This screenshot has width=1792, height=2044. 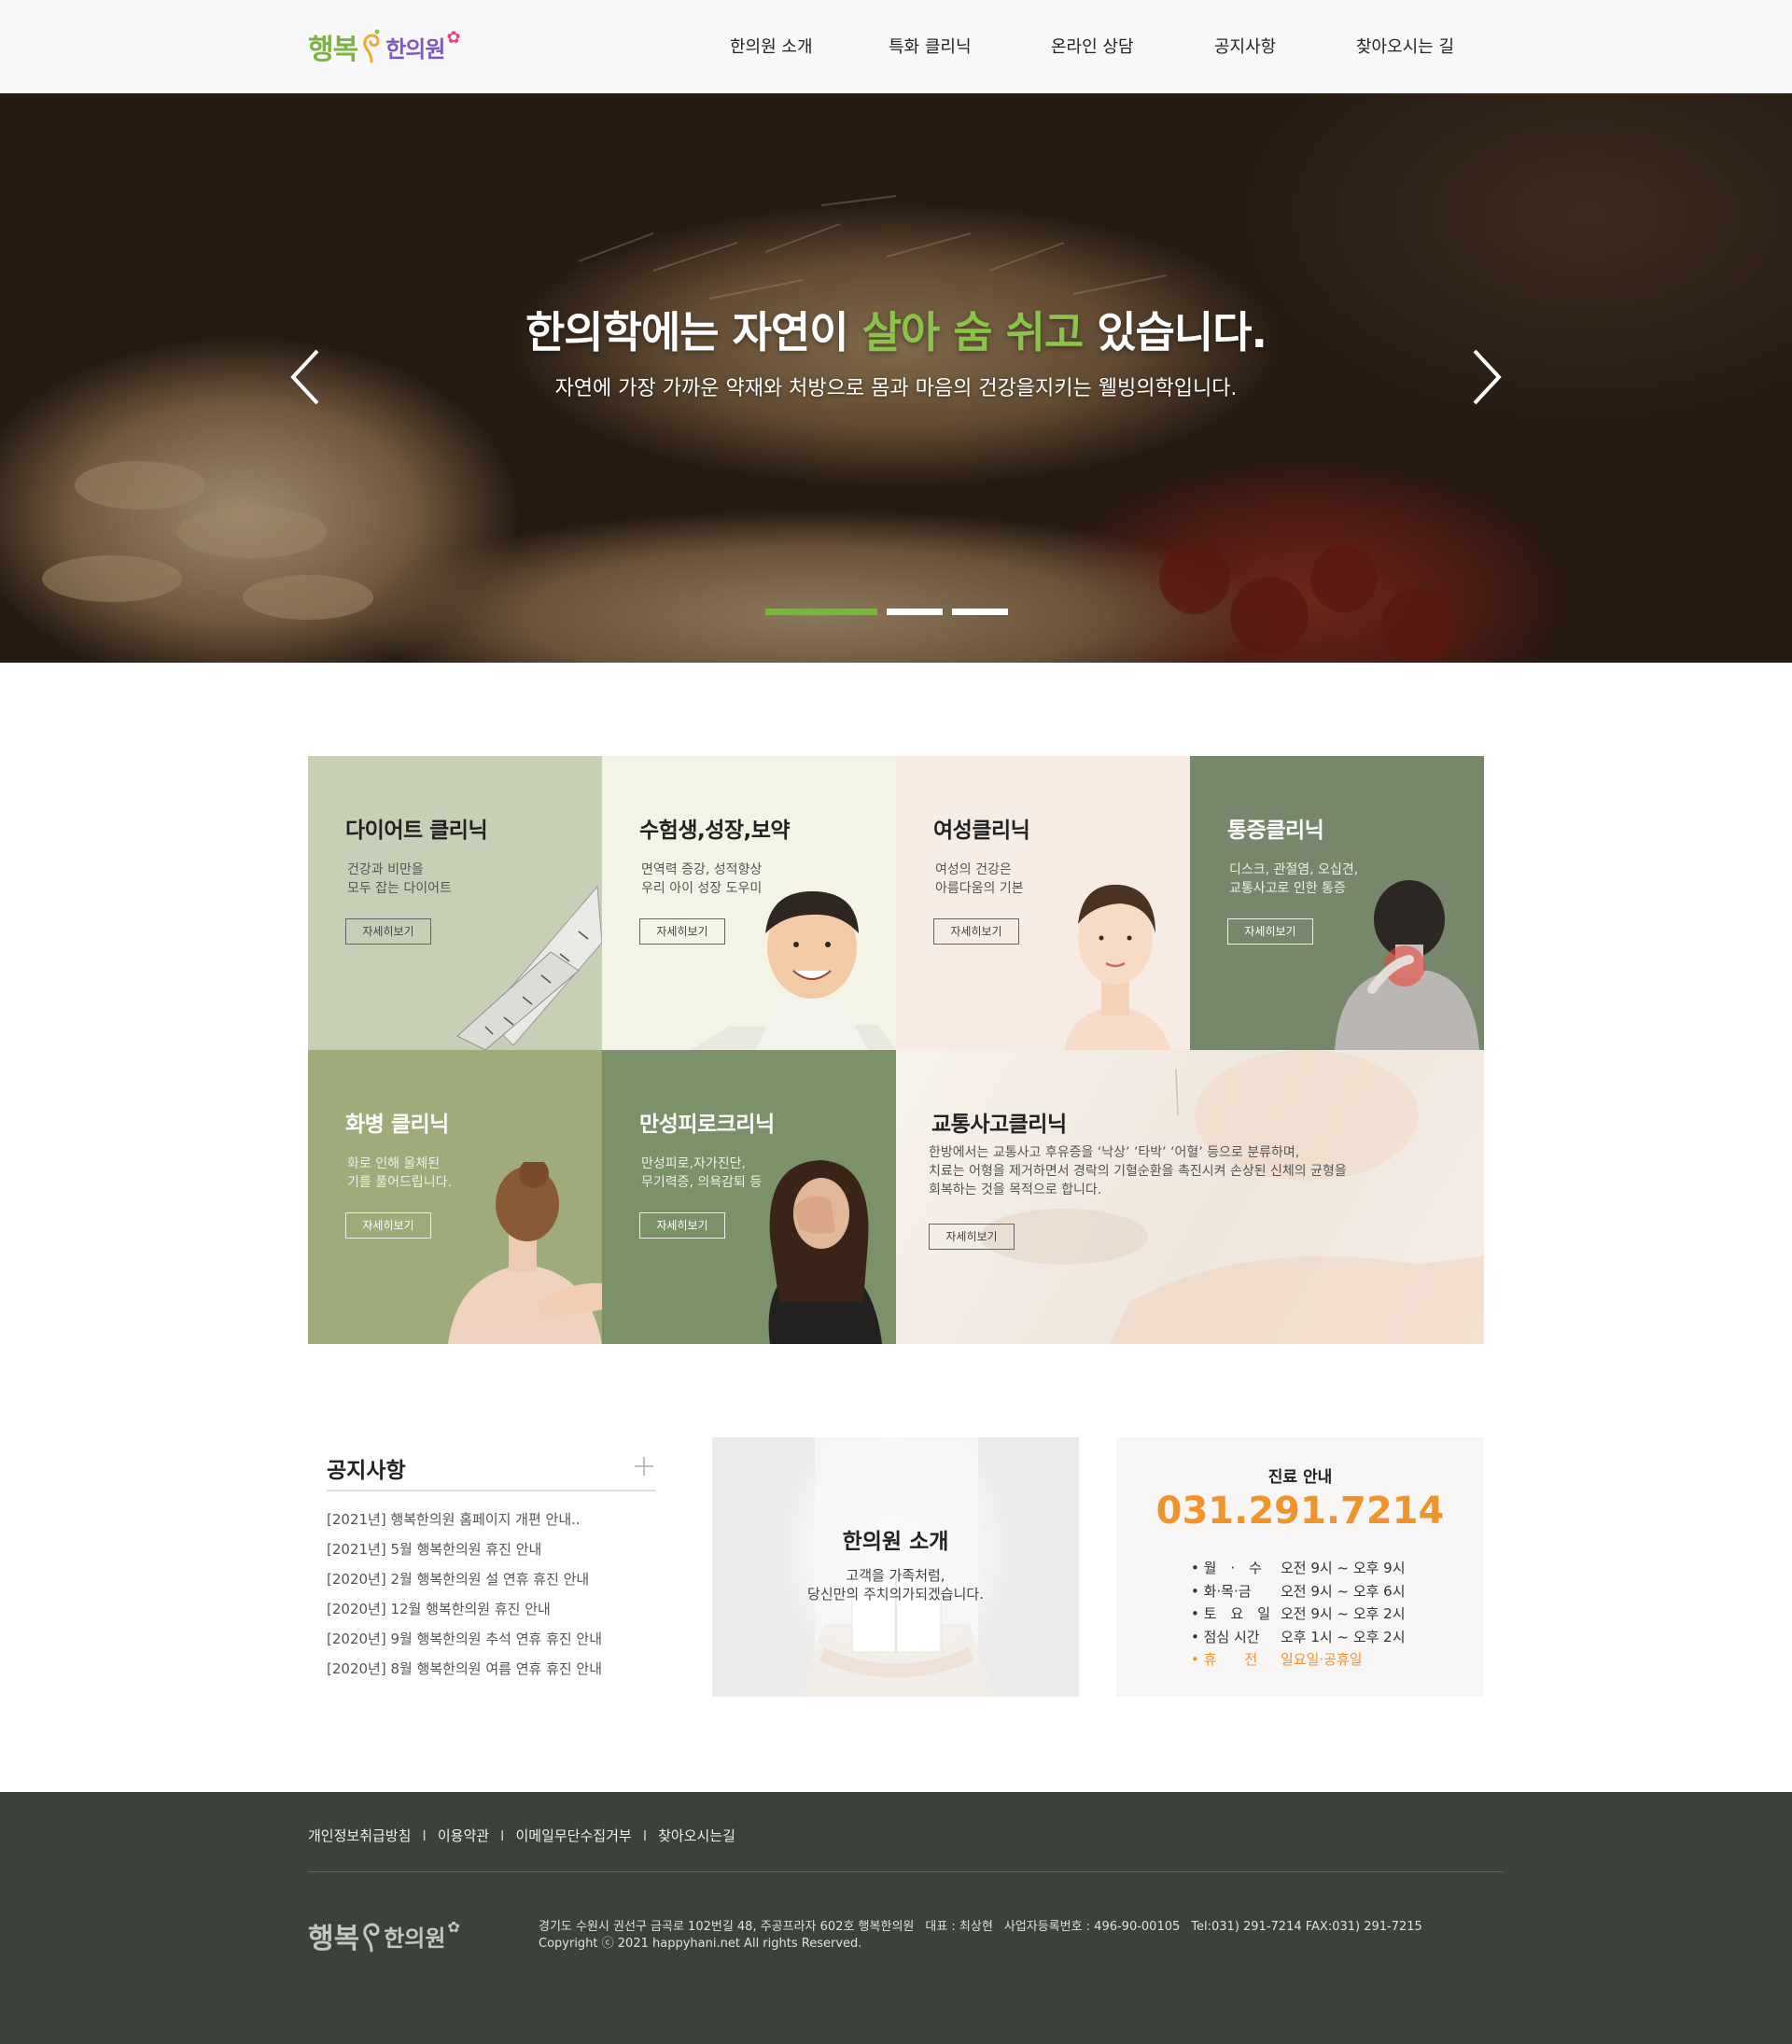 I want to click on clinic-card-pain: 통증클리닉 디스크, 관절염, 오십견, 교통사고로 인한 통증 자세히보기, so click(x=1337, y=903).